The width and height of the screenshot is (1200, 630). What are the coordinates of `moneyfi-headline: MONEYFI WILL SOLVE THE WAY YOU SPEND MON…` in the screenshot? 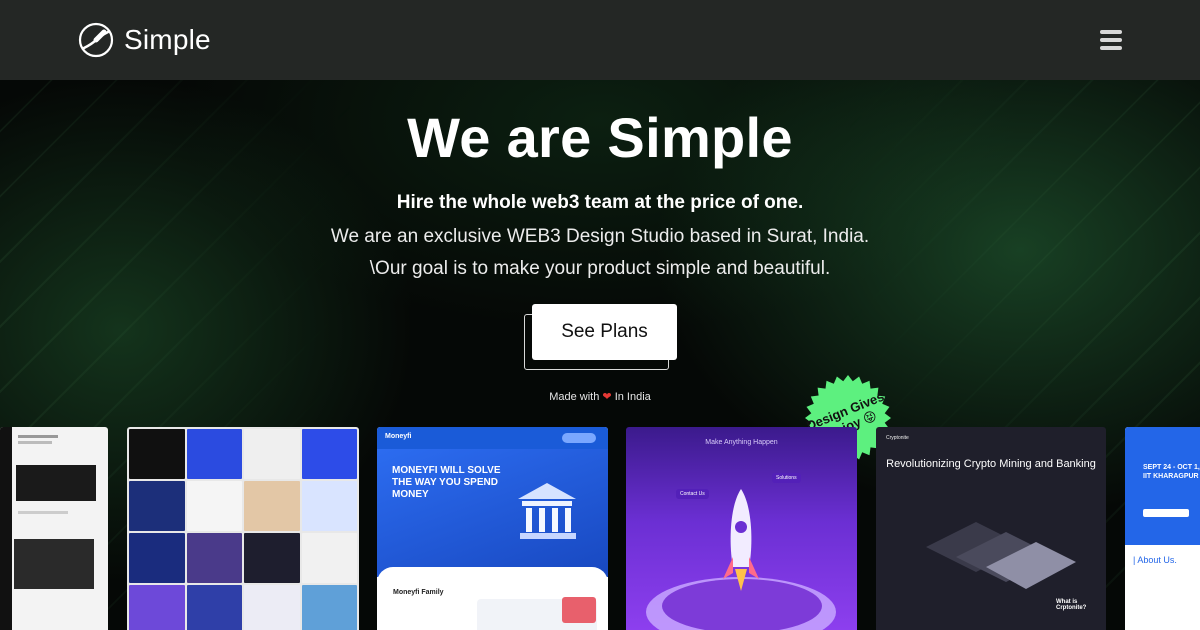 It's located at (446, 482).